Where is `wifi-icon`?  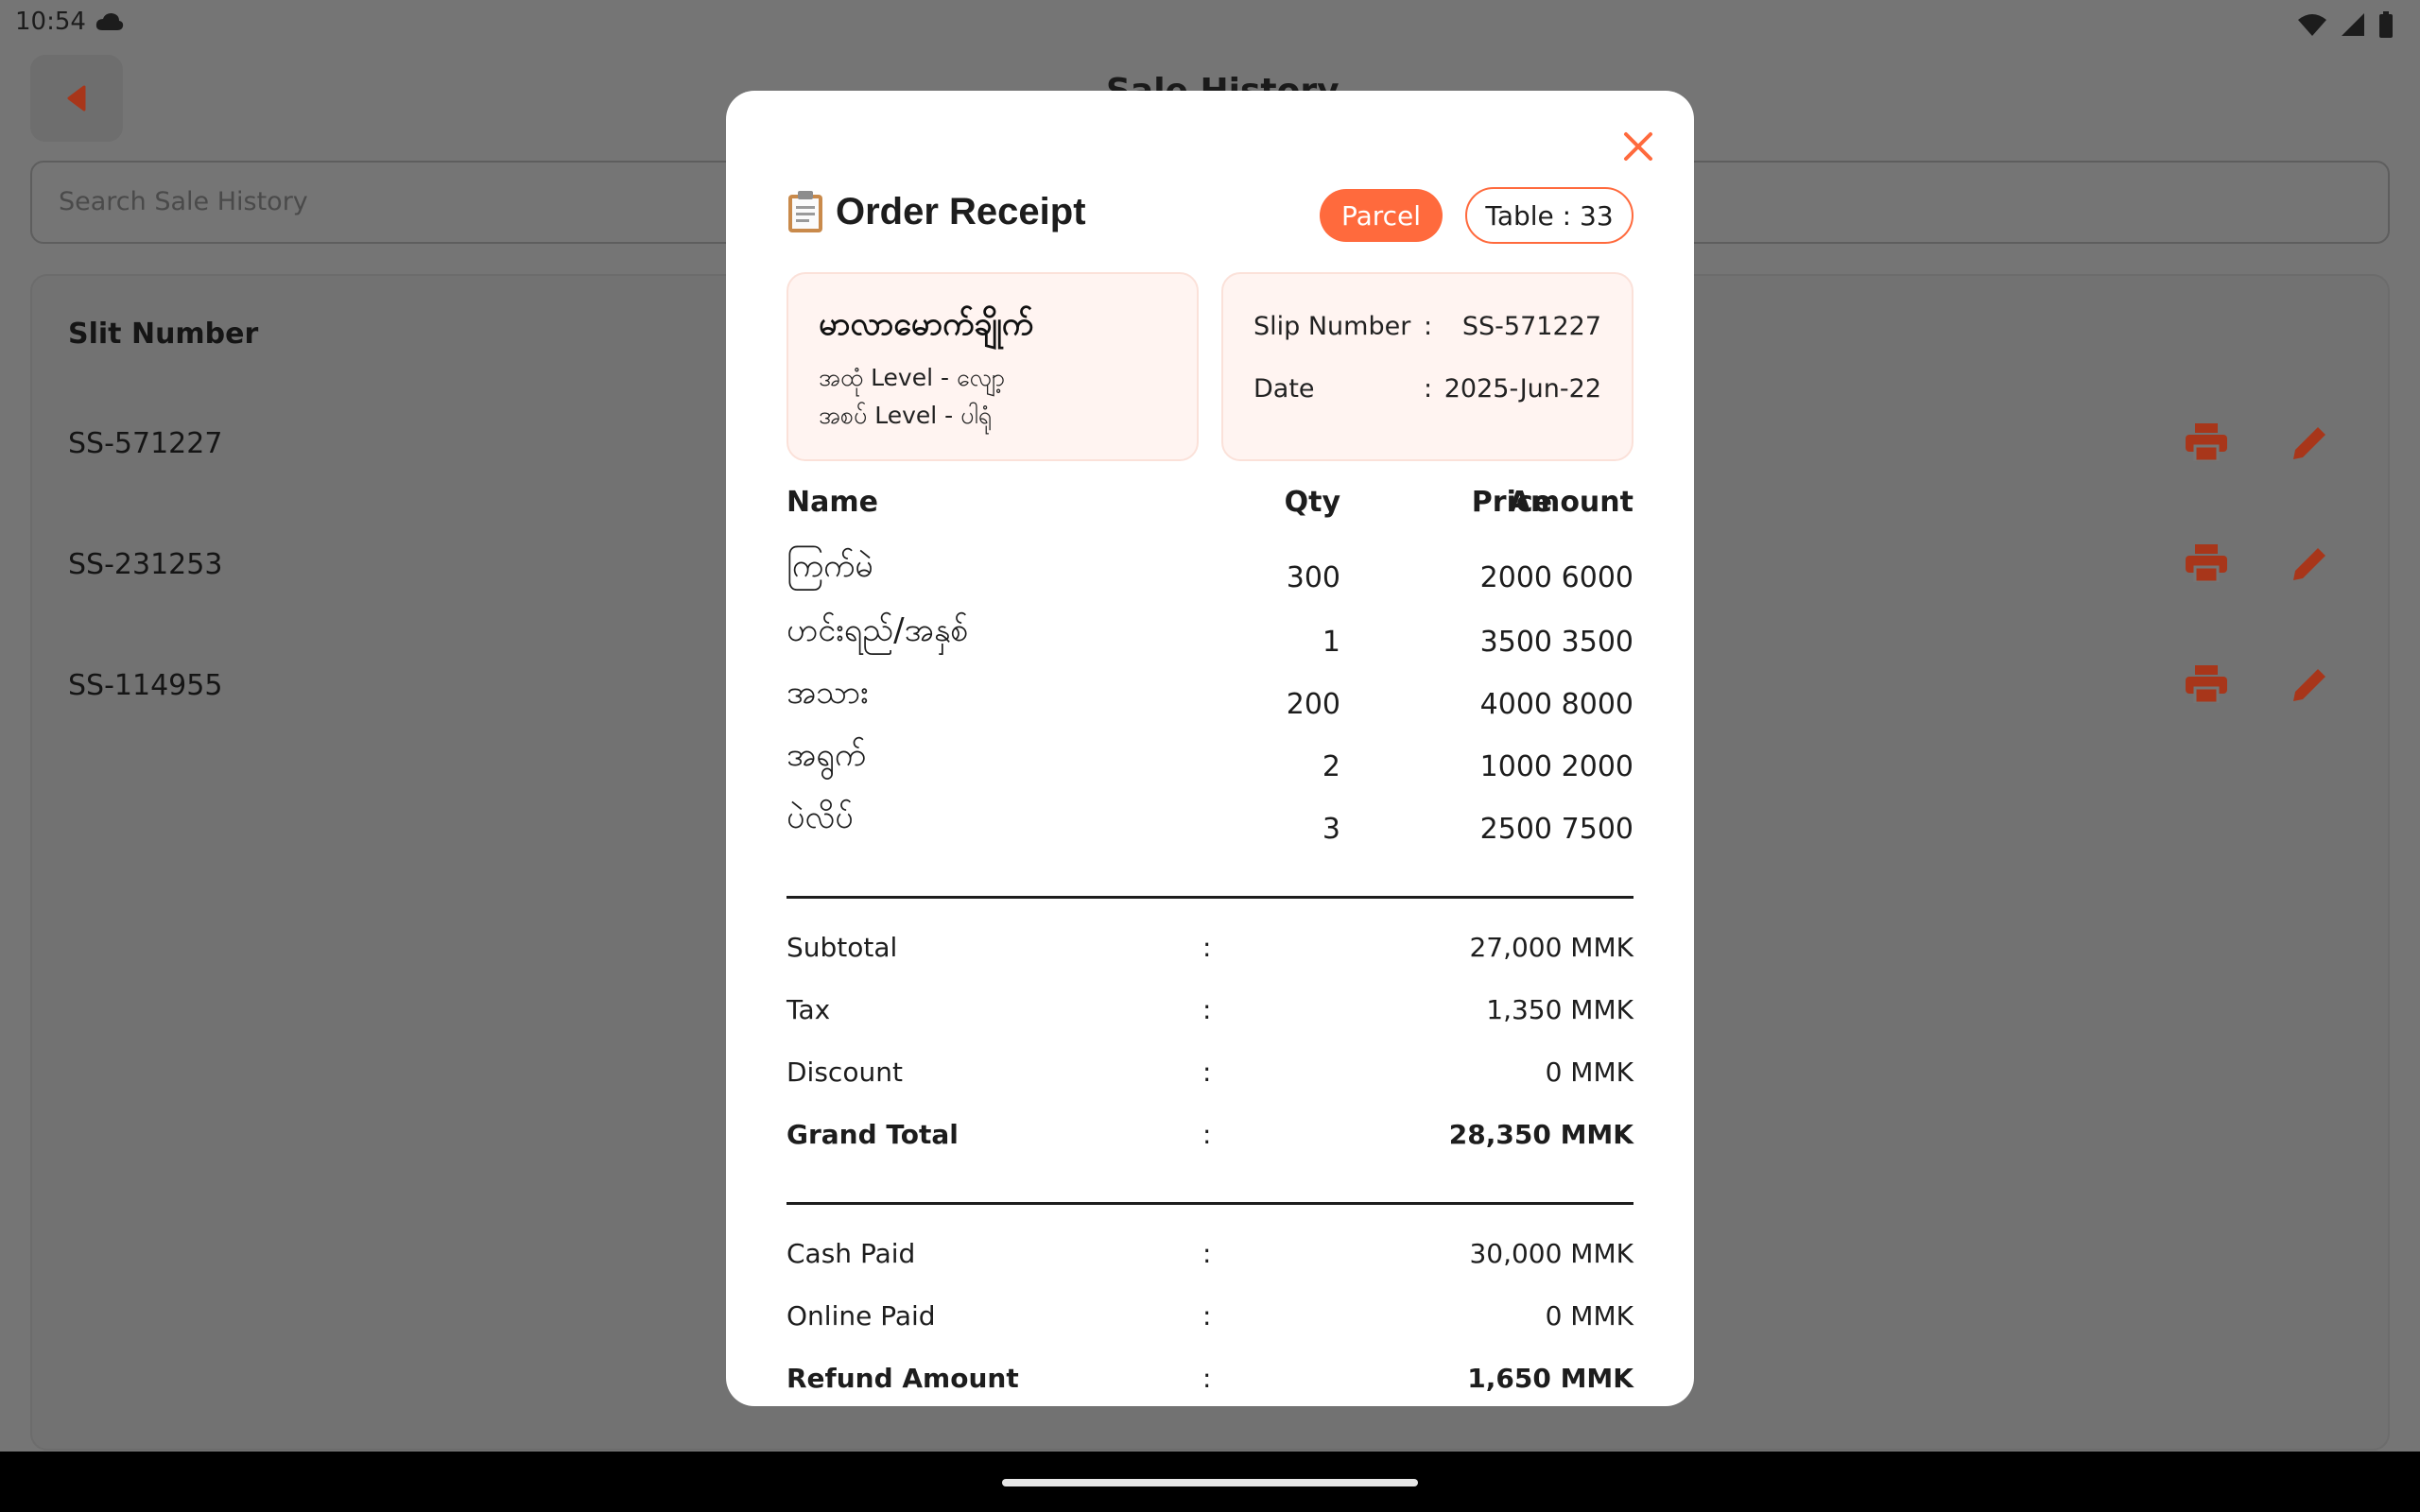
wifi-icon is located at coordinates (2312, 25).